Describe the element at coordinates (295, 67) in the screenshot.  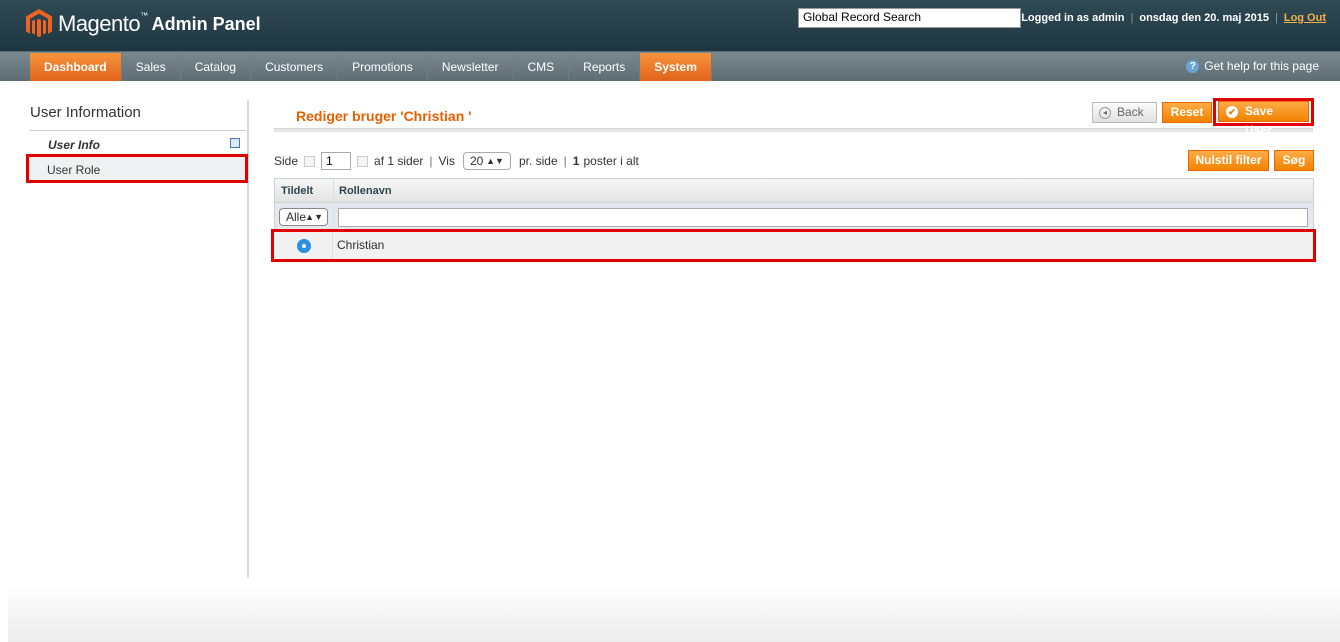
I see `nav-item-customers: Customers` at that location.